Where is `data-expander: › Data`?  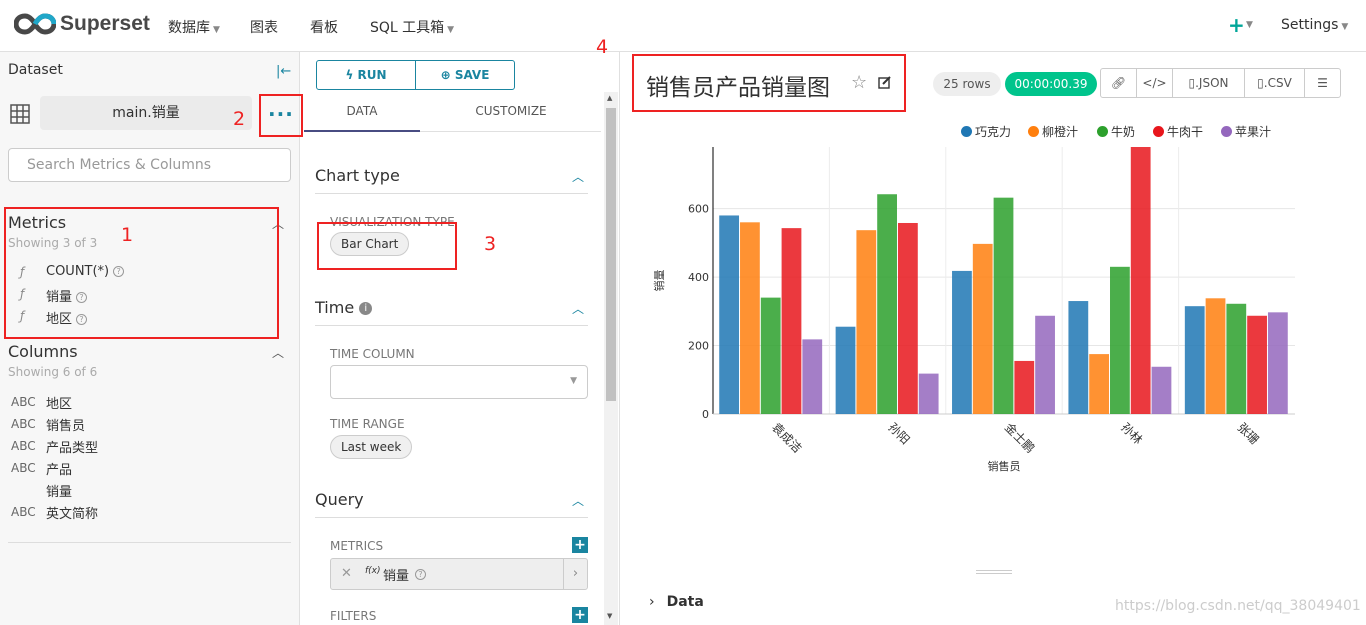
data-expander: › Data is located at coordinates (676, 602).